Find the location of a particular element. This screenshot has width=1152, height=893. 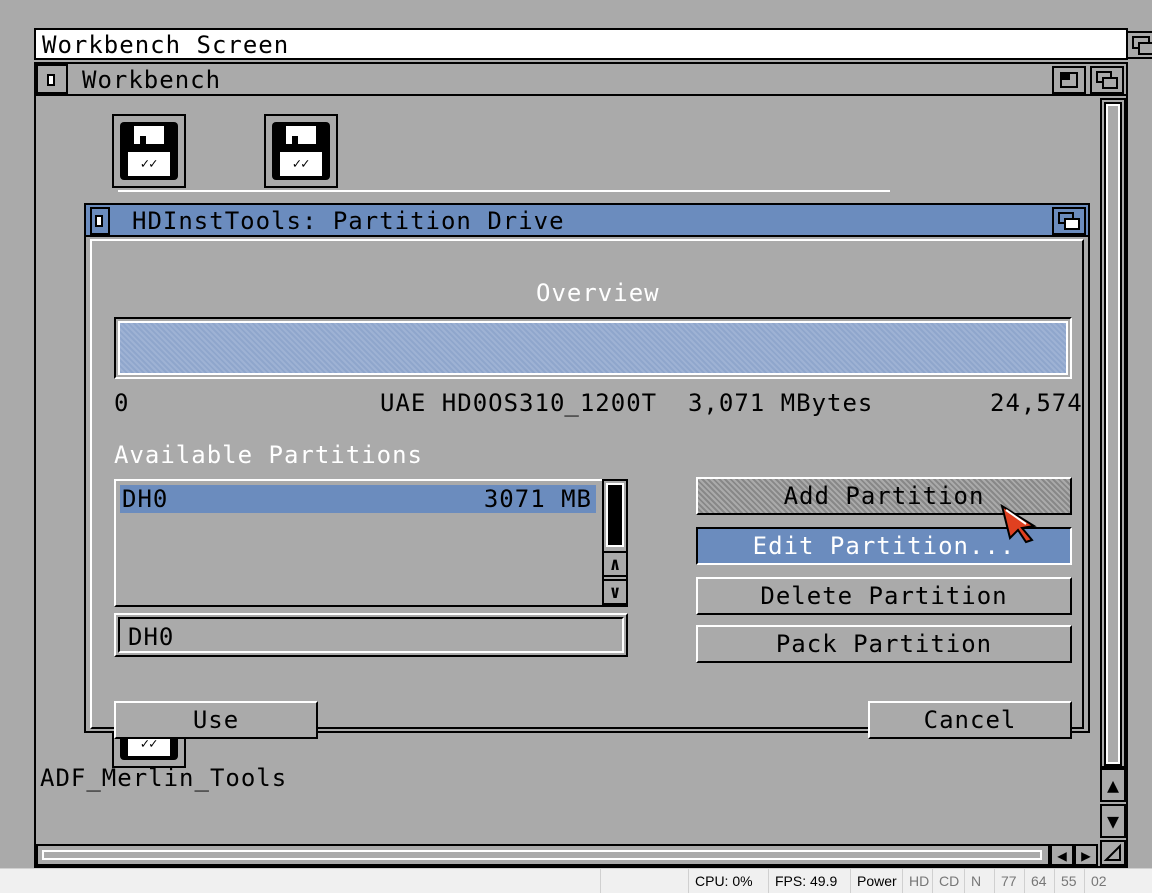

partition-dh0-segment is located at coordinates (593, 348).